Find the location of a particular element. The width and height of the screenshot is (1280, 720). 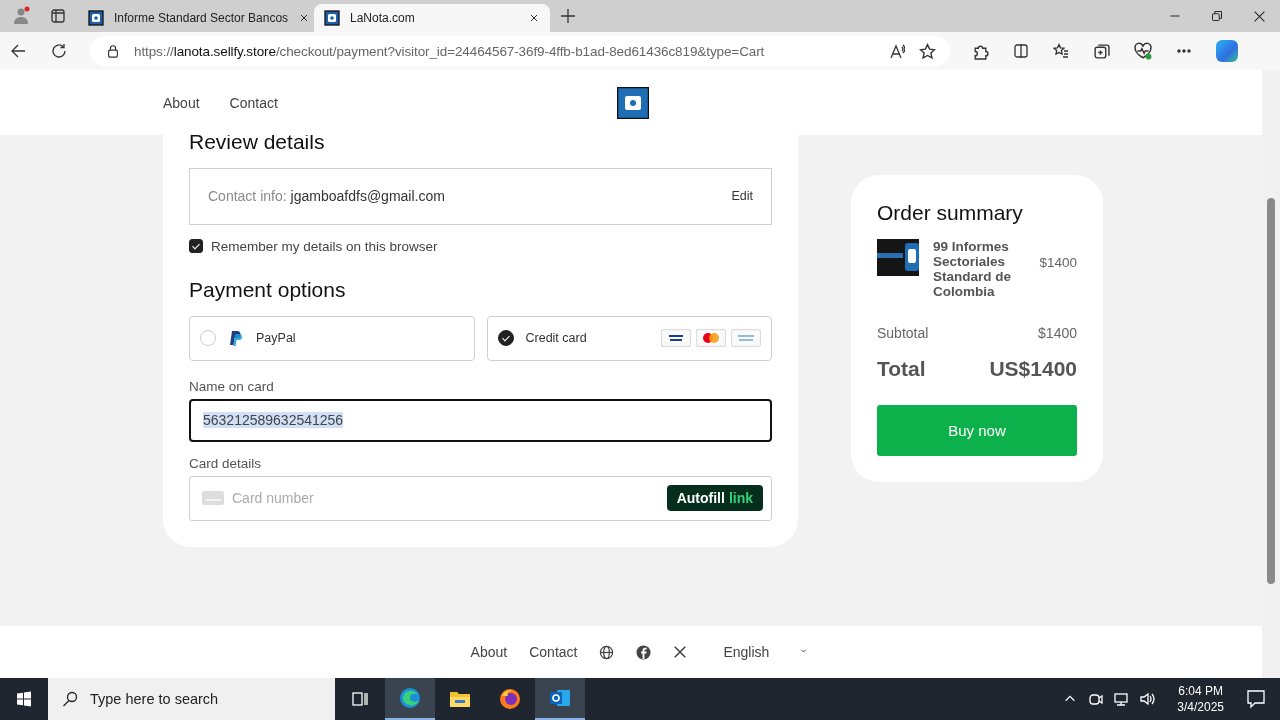

outlook-icon is located at coordinates (560, 698).